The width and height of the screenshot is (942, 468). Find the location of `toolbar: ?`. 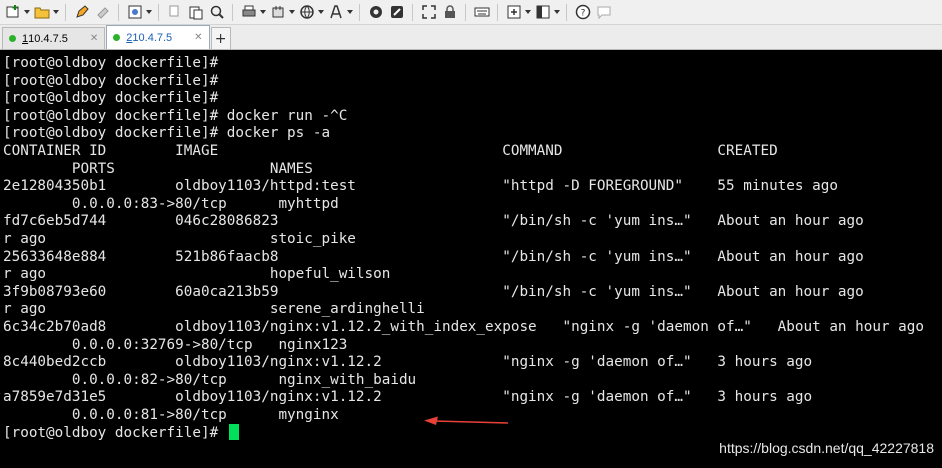

toolbar: ? is located at coordinates (471, 12).